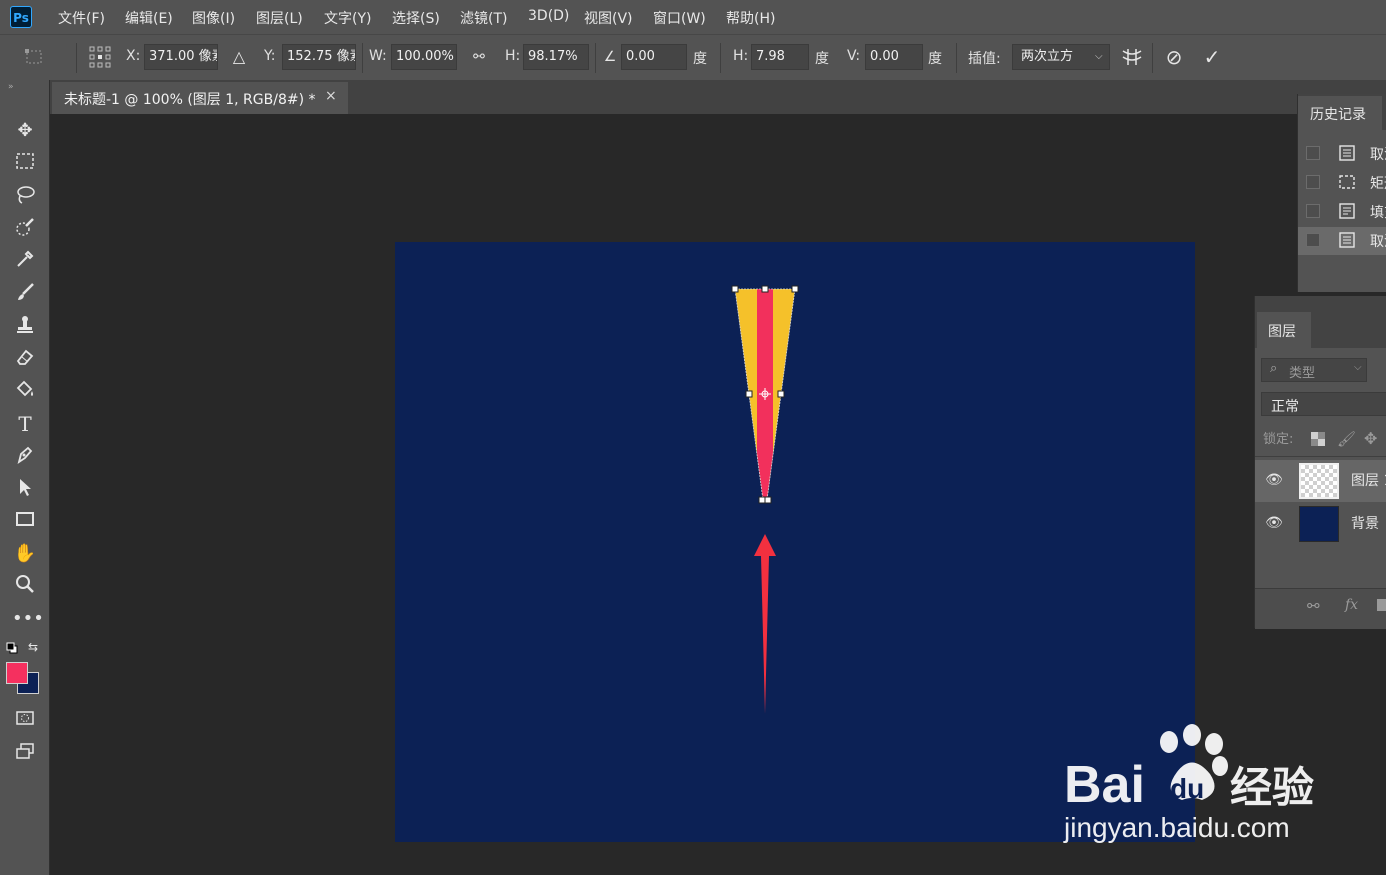 Image resolution: width=1386 pixels, height=875 pixels. I want to click on layers-footer: ⚯ fx, so click(1320, 608).